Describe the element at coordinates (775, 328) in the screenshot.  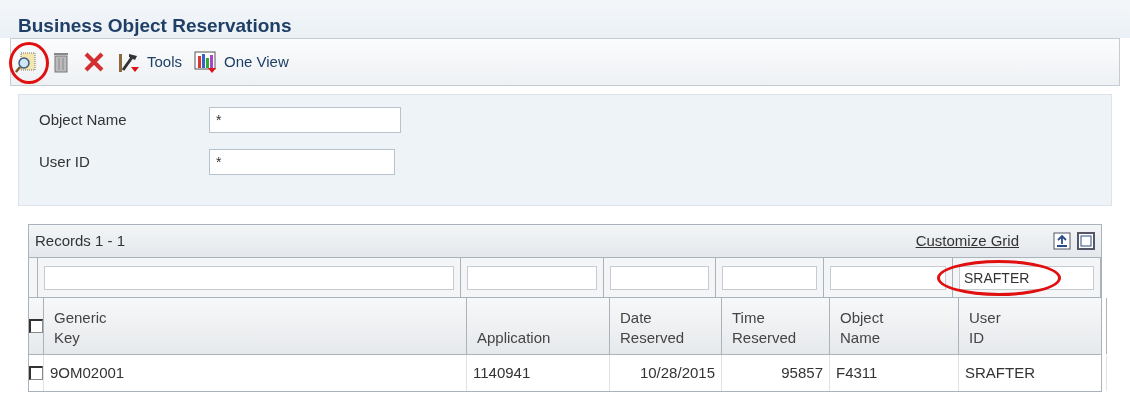
I see `column-header: Time Reserved` at that location.